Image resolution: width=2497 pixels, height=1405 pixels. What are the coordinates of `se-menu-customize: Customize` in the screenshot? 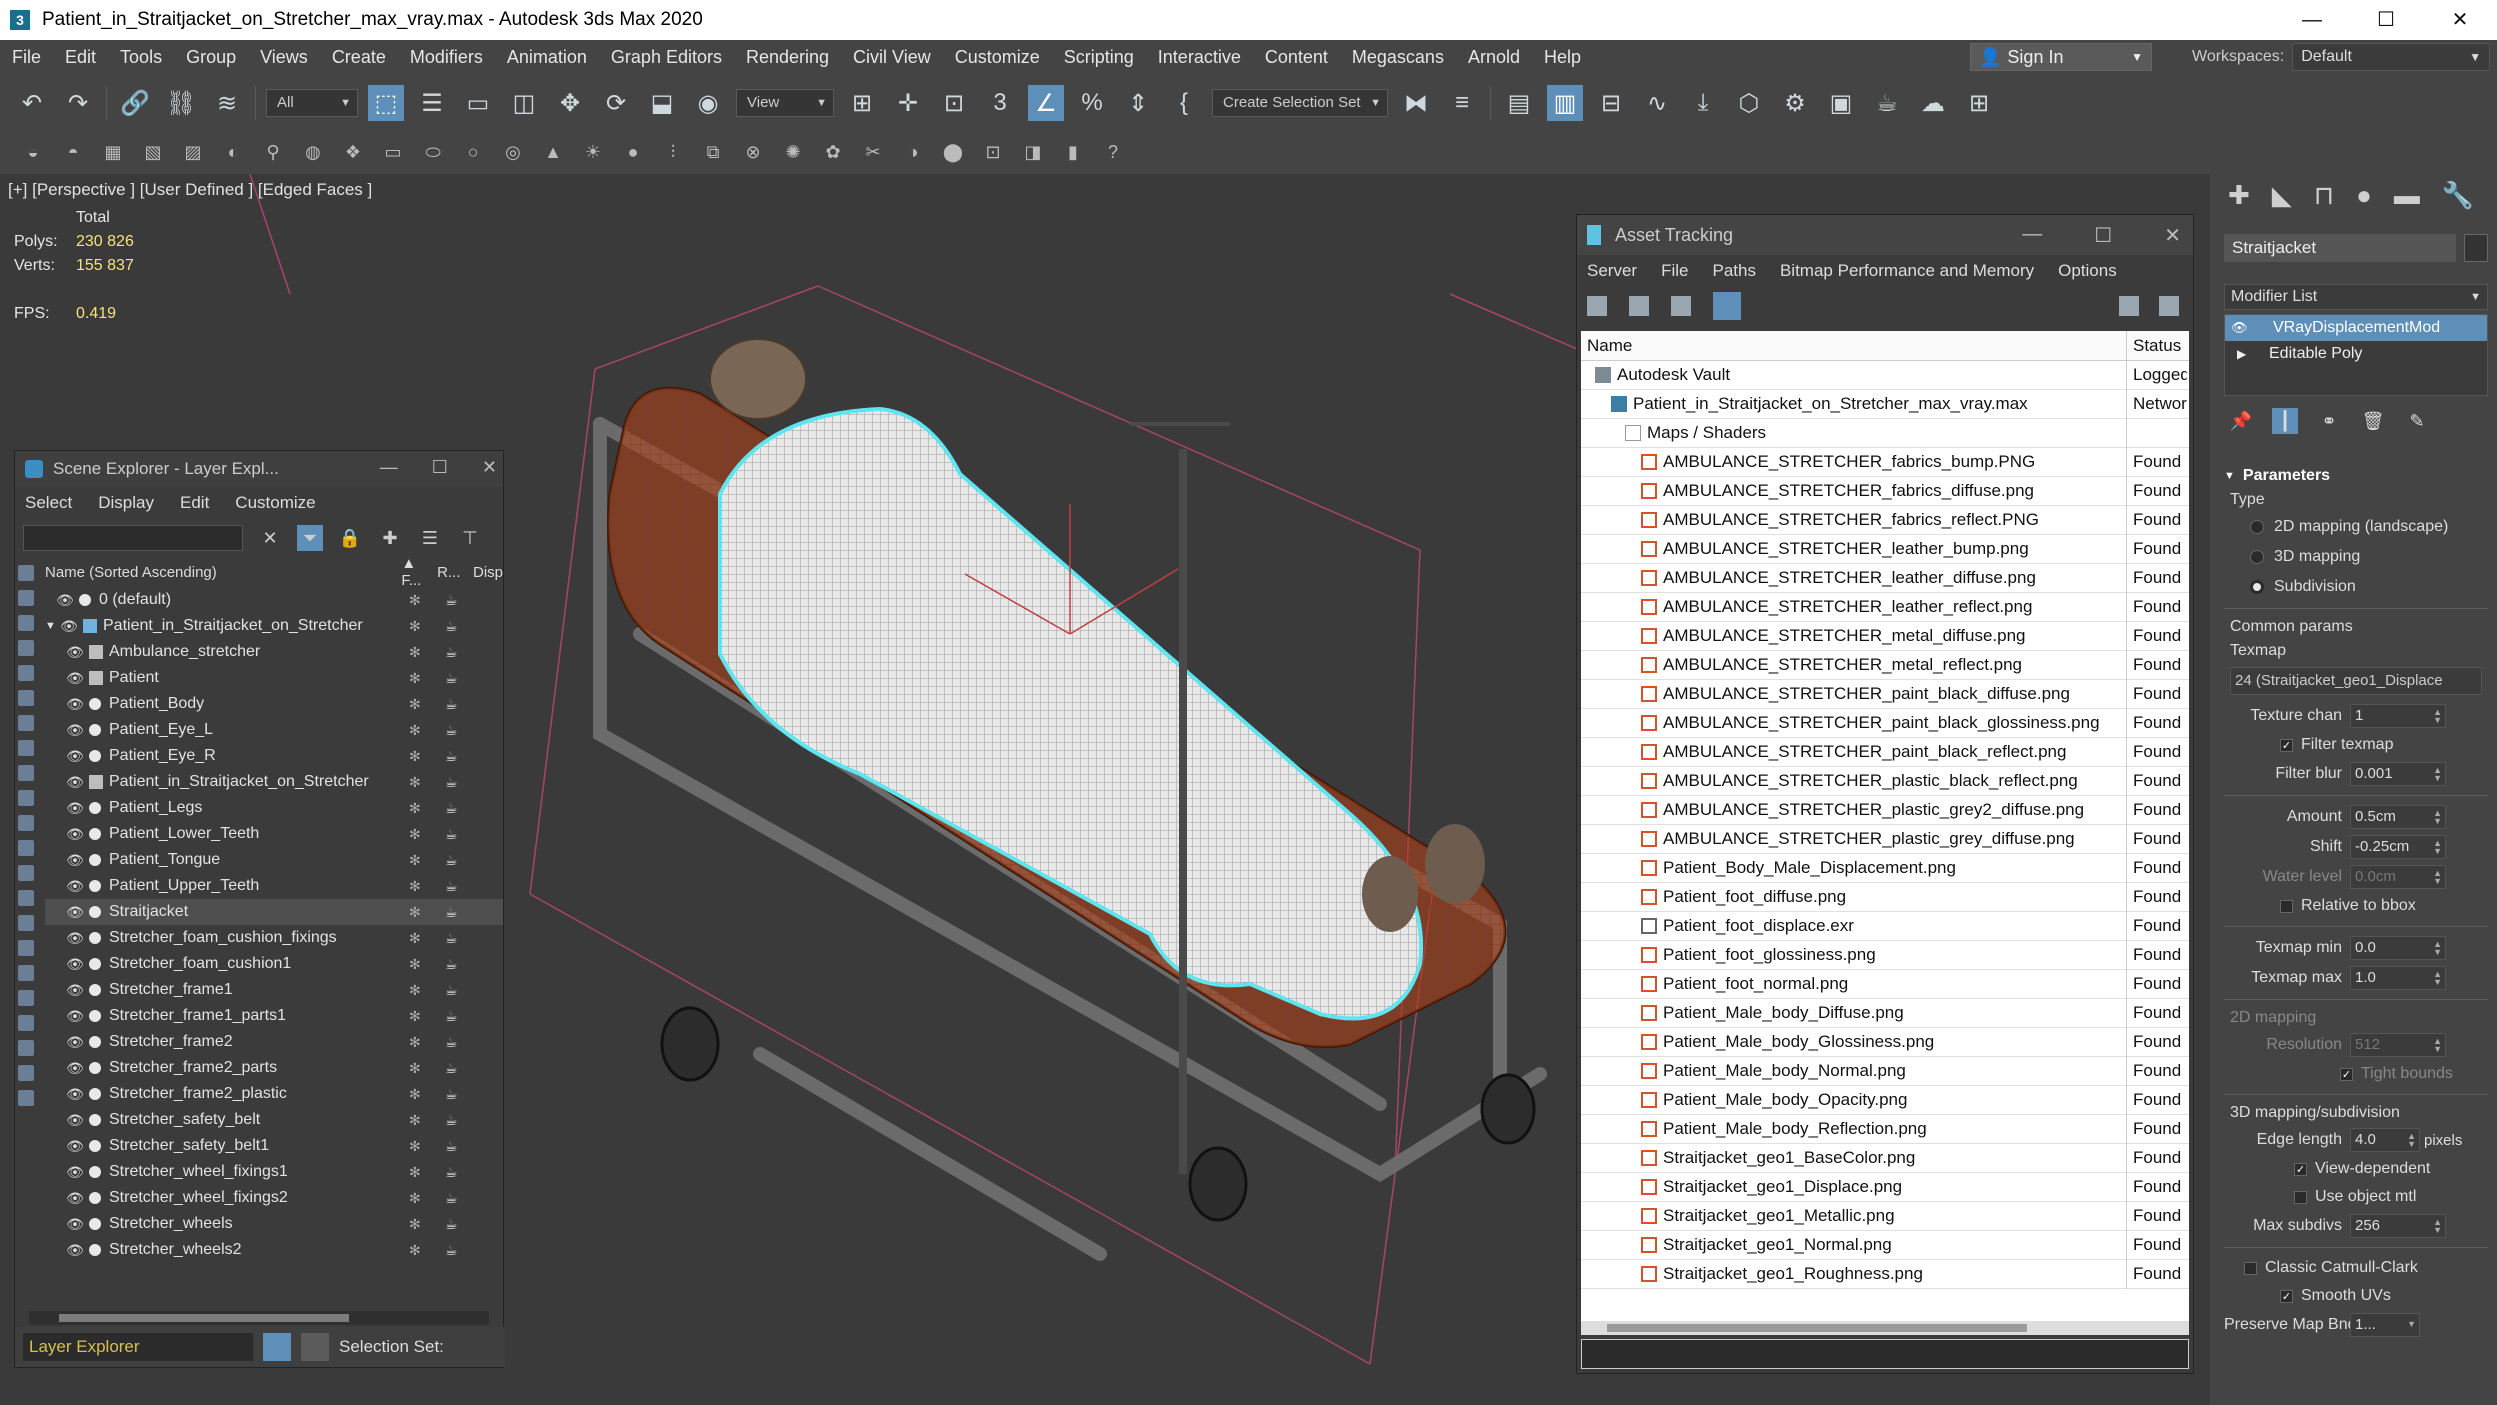 It's located at (275, 503).